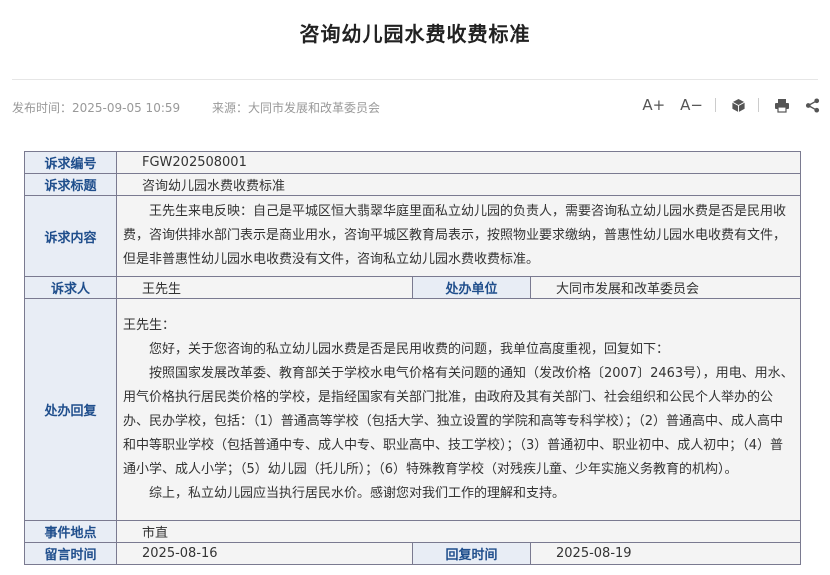  I want to click on table-row: 事件地点 市直, so click(413, 531).